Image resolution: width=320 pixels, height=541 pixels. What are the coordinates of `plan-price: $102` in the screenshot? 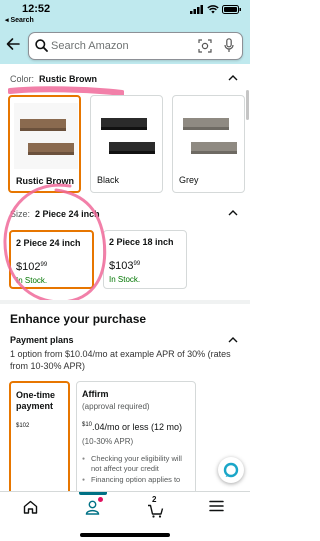 It's located at (23, 426).